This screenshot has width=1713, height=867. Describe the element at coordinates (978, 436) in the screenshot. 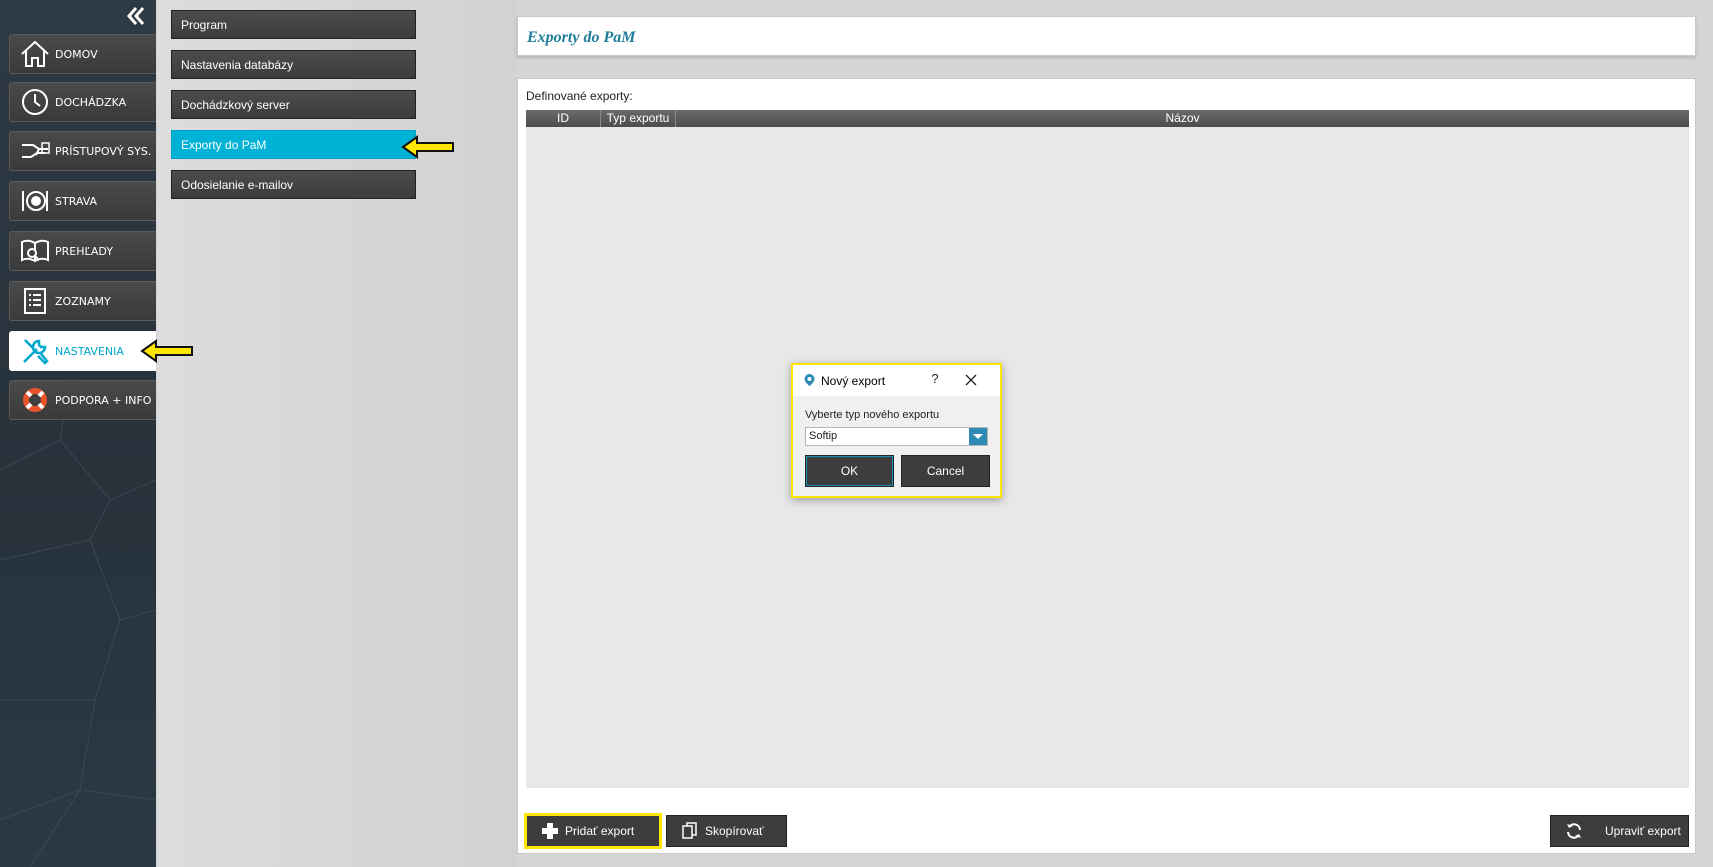

I see `dropdown-arrow-icon` at that location.